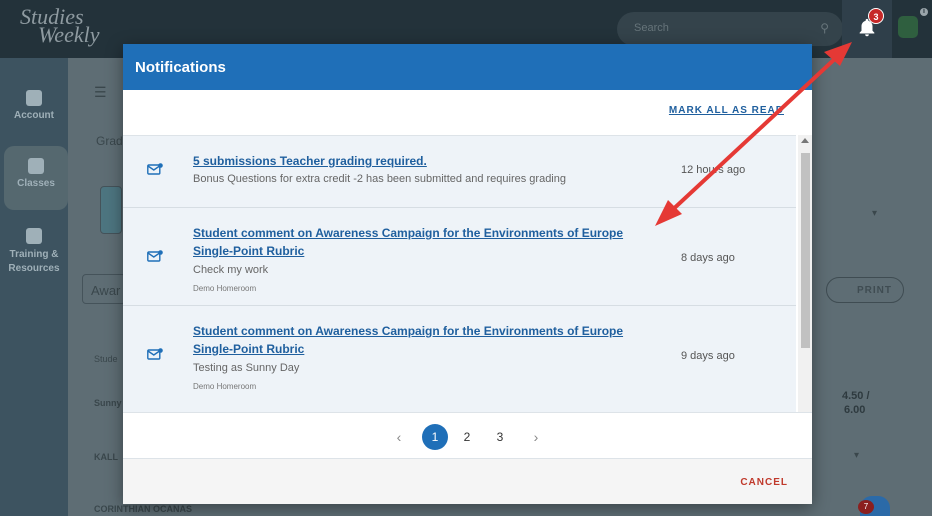 Image resolution: width=932 pixels, height=516 pixels. I want to click on notification-time: 8 days ago, so click(708, 258).